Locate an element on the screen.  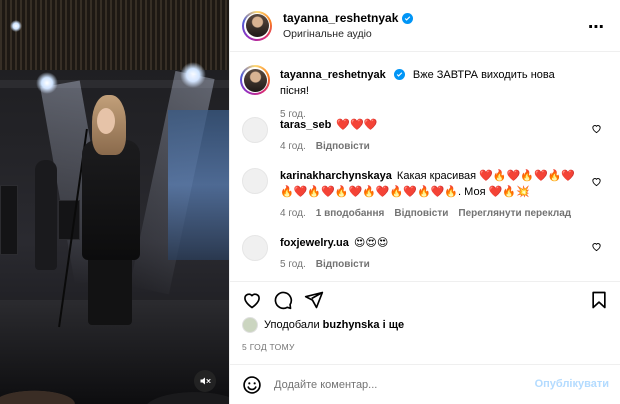
led-screen is located at coordinates (198, 185).